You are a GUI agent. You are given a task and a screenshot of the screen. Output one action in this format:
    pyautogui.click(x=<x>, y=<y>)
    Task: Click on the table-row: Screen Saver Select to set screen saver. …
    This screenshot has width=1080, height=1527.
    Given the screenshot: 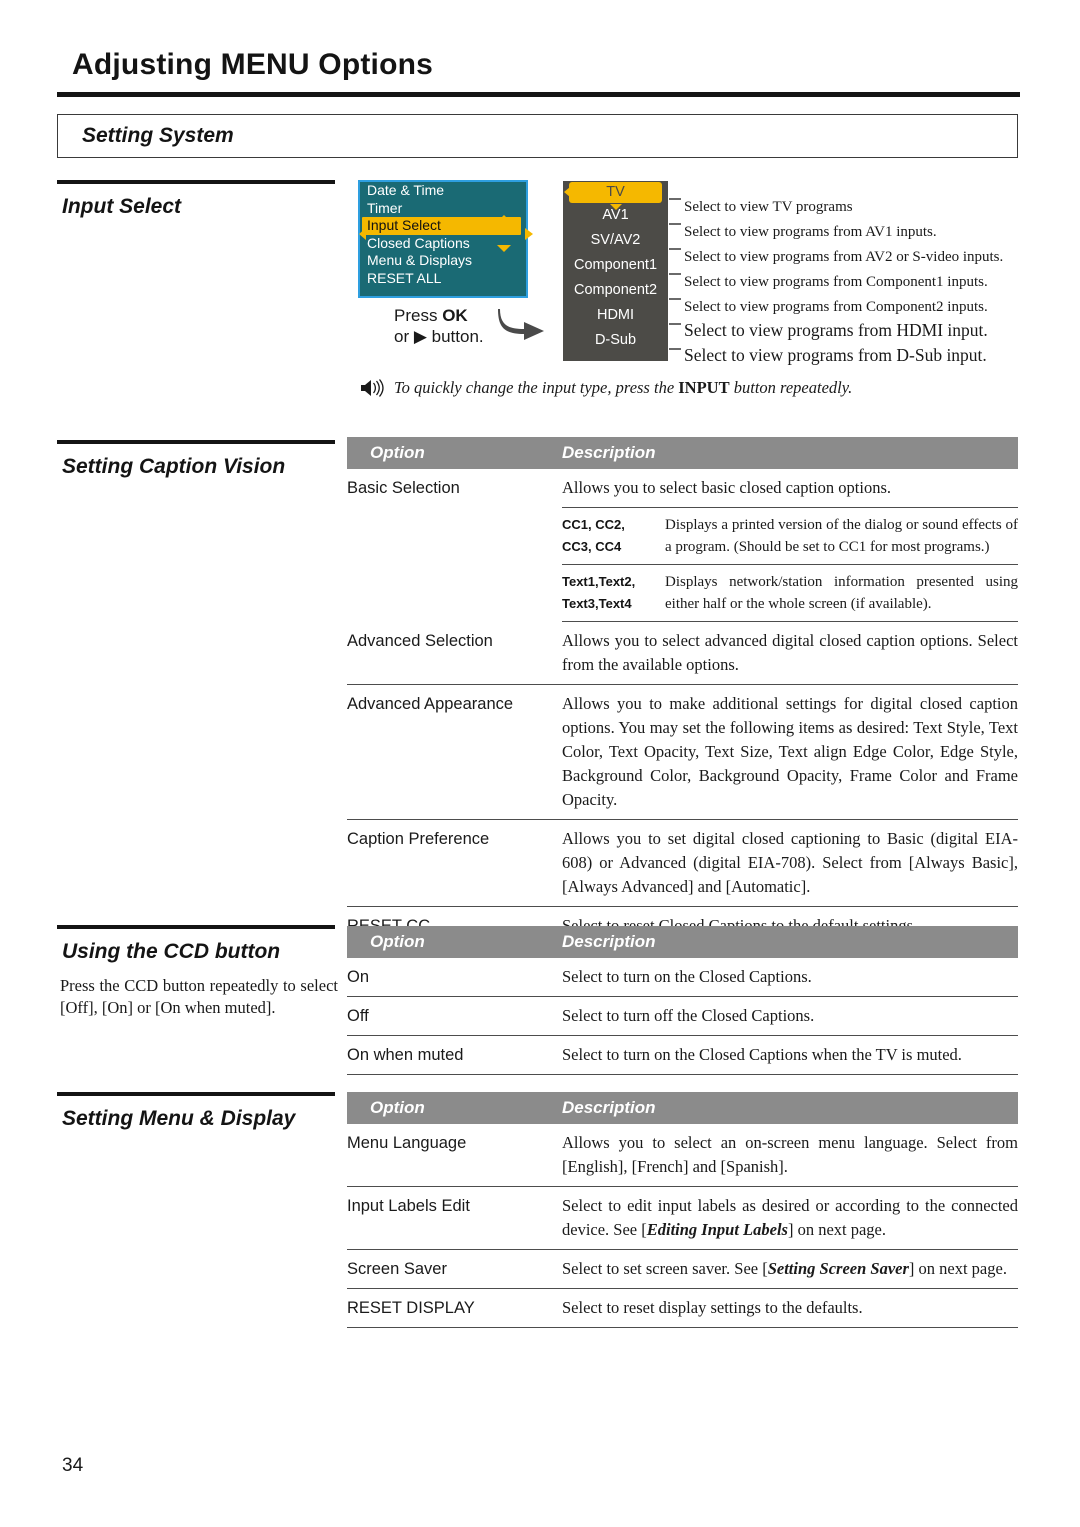 What is the action you would take?
    pyautogui.click(x=682, y=1269)
    